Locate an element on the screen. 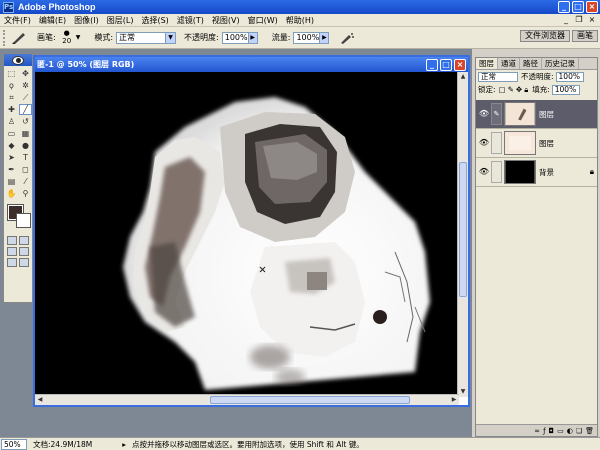 This screenshot has height=450, width=600. zoom-field: 50% is located at coordinates (14, 444).